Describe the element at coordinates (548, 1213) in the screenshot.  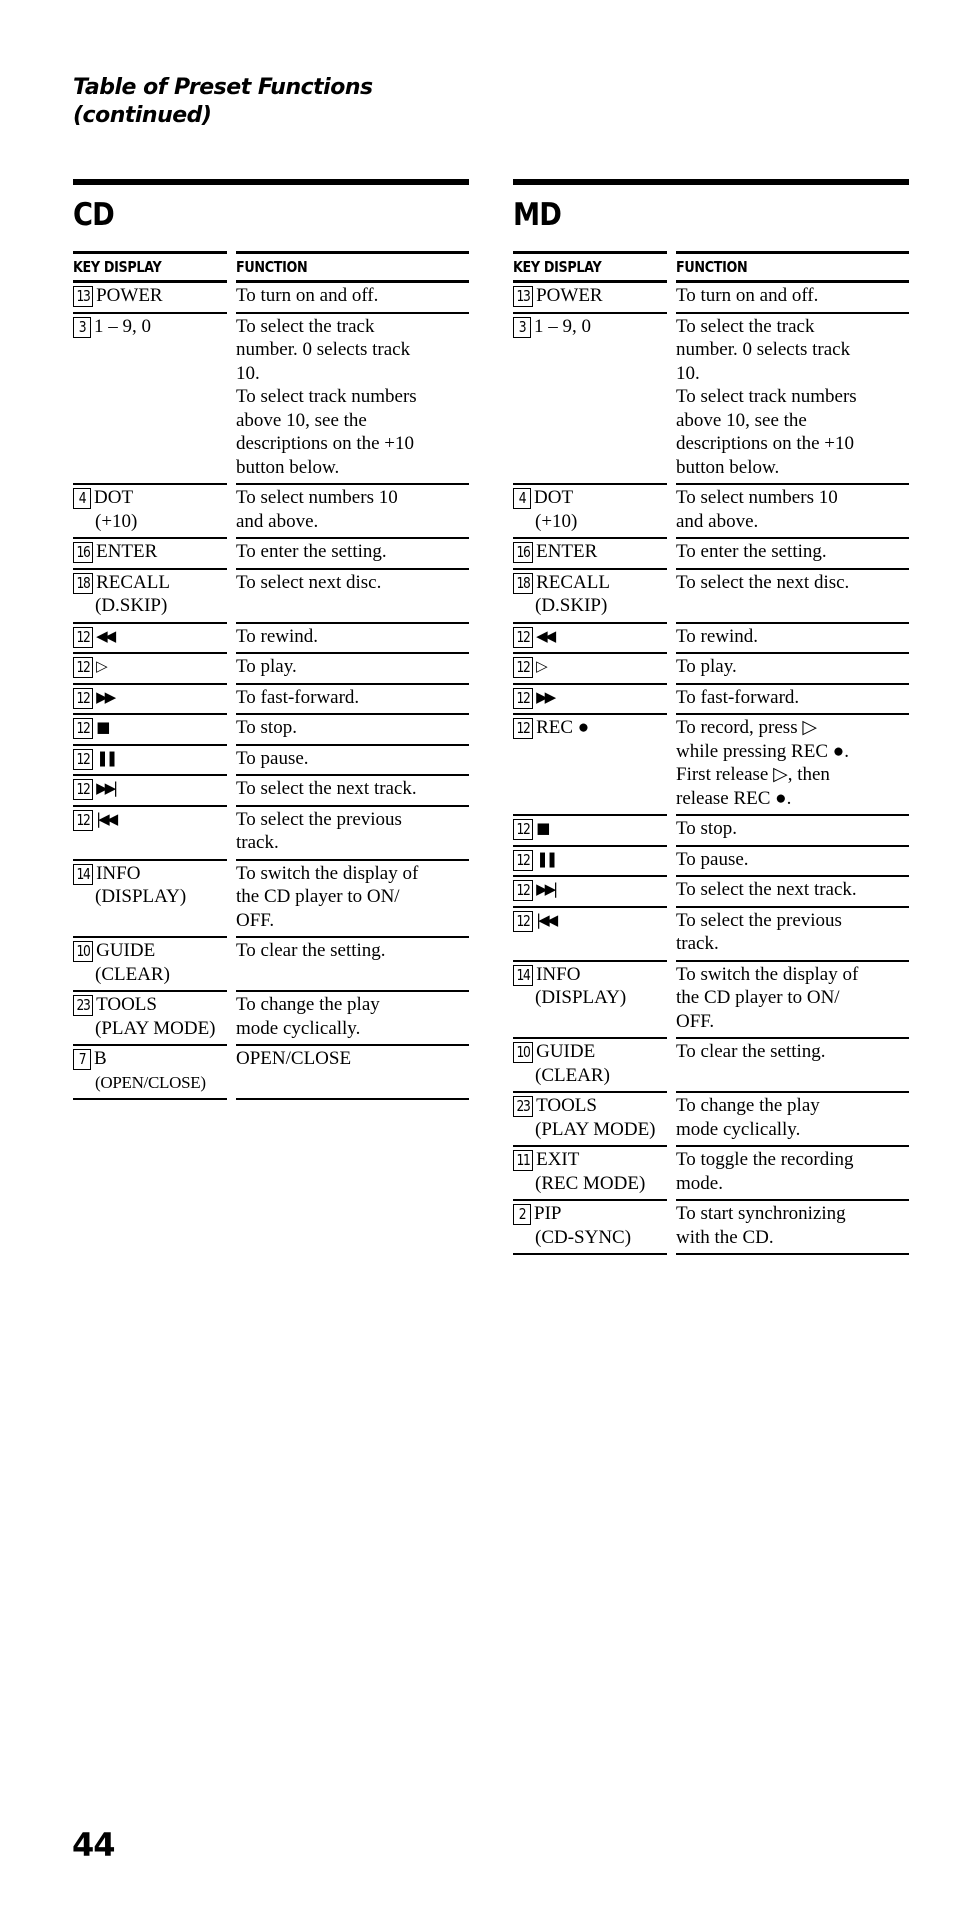
I see `key-label: PIP` at that location.